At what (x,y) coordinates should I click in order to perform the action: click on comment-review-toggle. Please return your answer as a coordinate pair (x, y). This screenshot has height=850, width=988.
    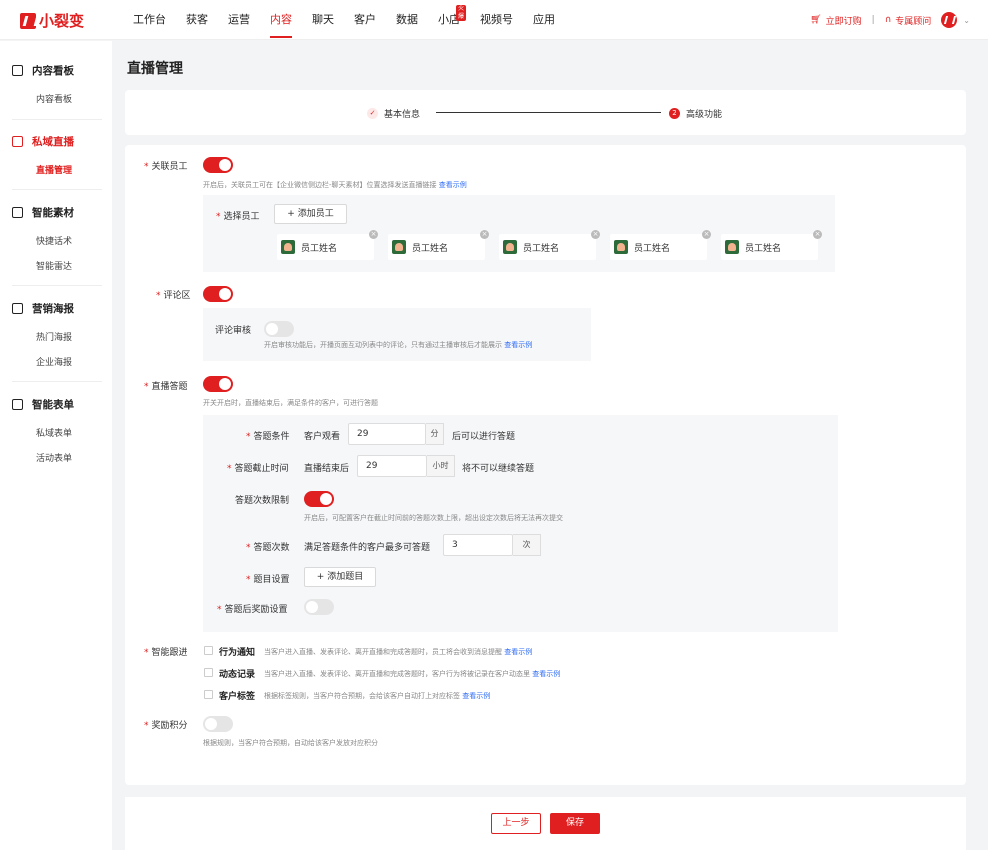
    Looking at the image, I should click on (279, 329).